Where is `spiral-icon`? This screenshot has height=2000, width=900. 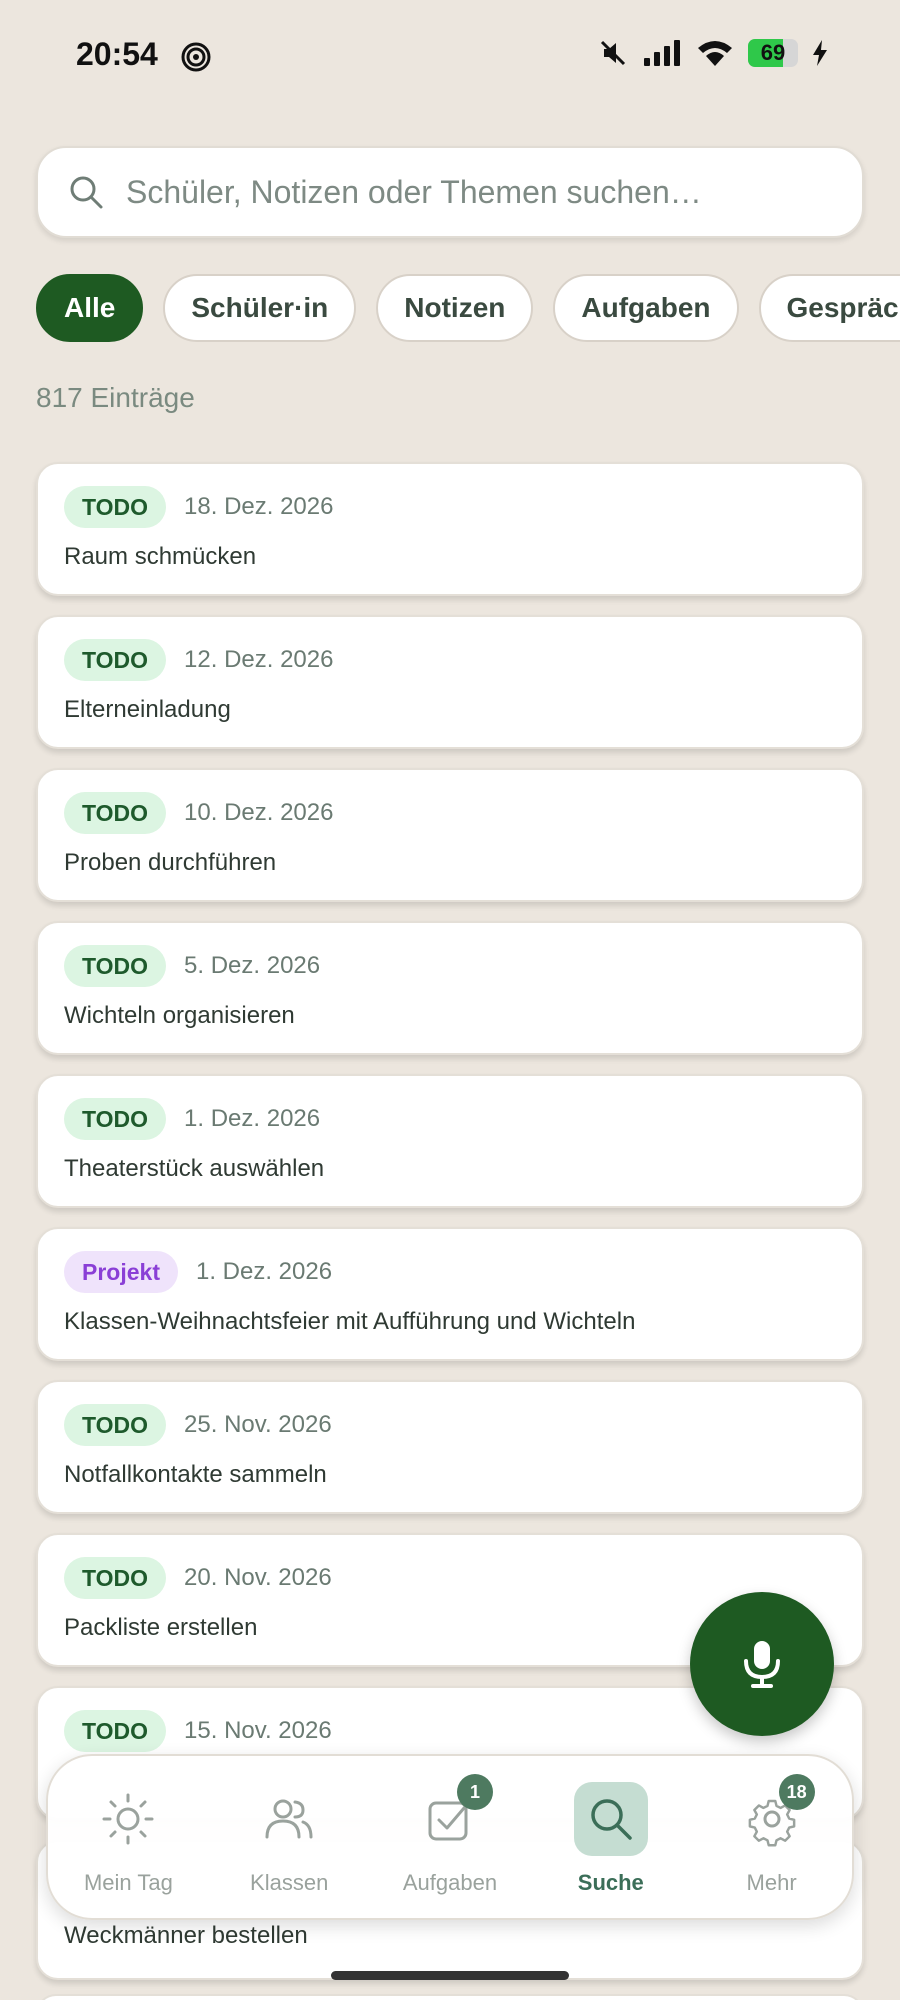 spiral-icon is located at coordinates (196, 57).